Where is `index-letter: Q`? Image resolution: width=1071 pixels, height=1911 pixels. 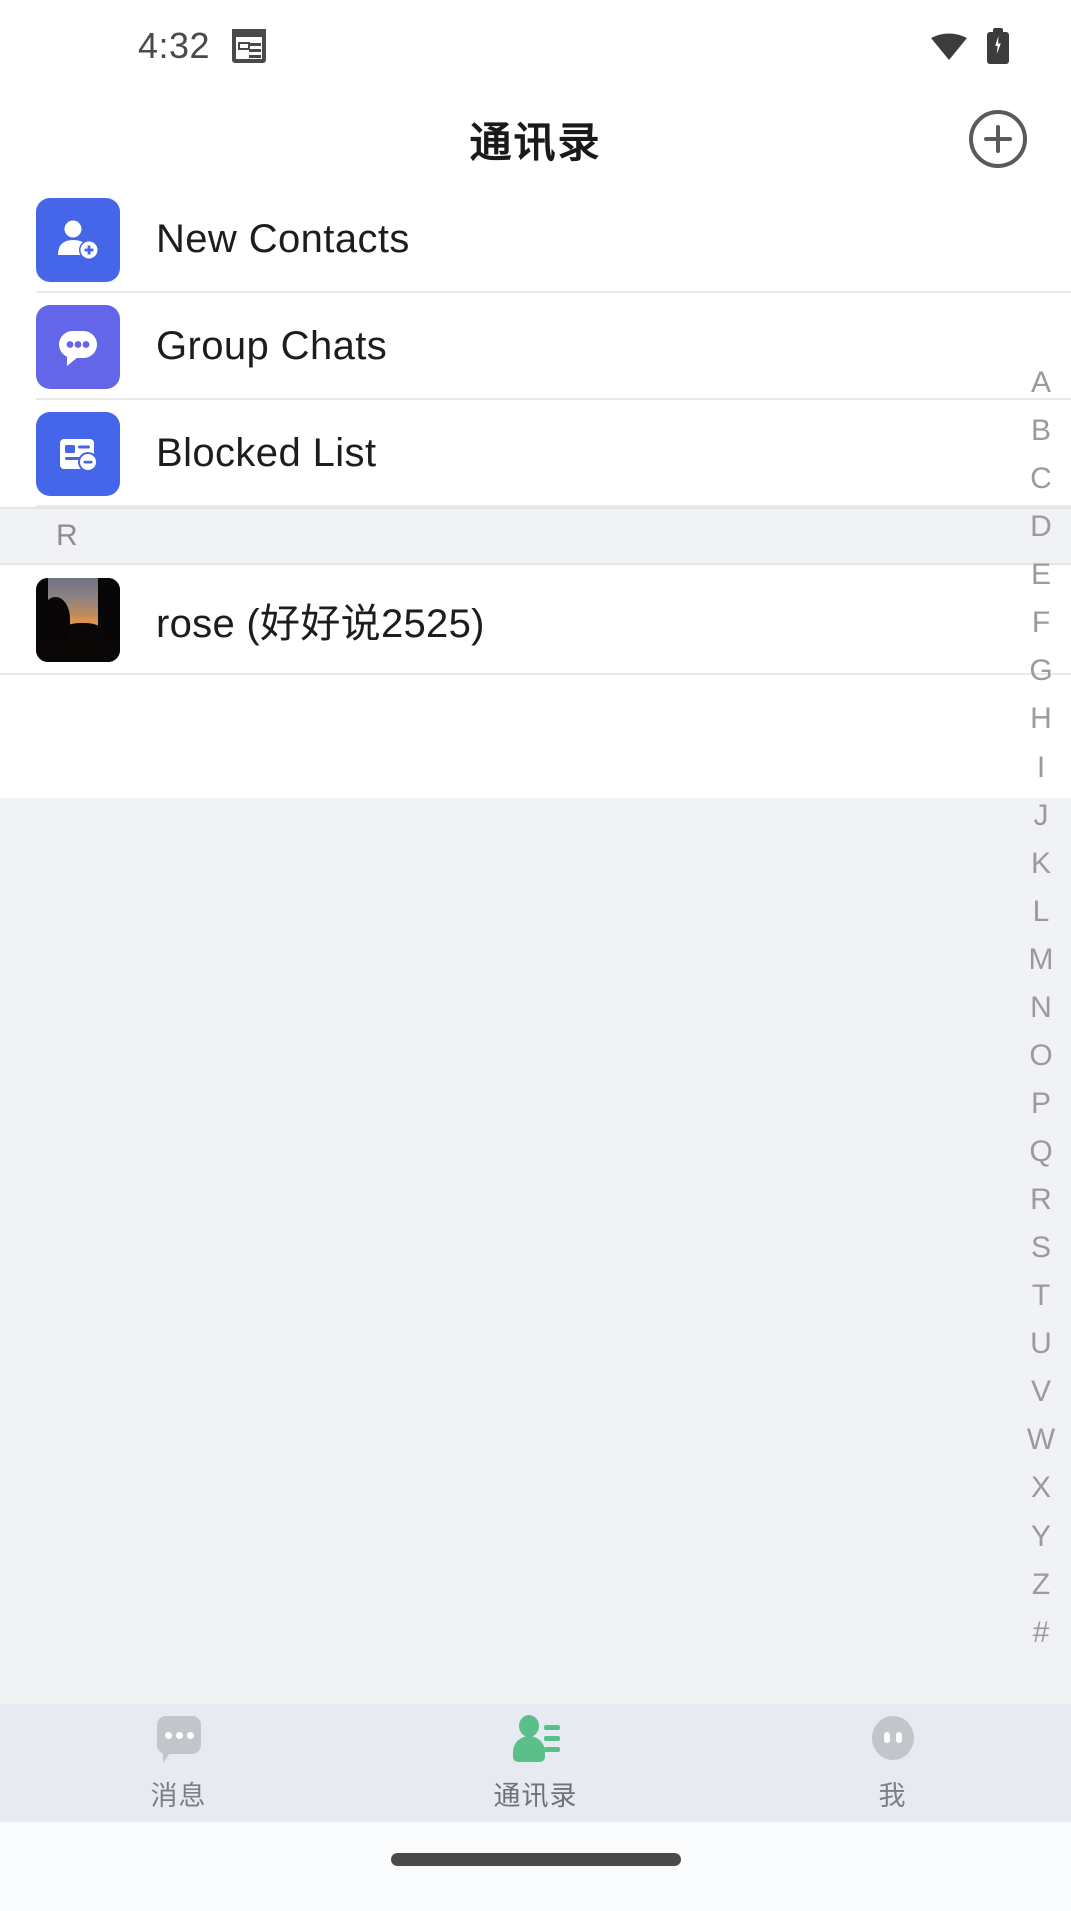 index-letter: Q is located at coordinates (1041, 1152).